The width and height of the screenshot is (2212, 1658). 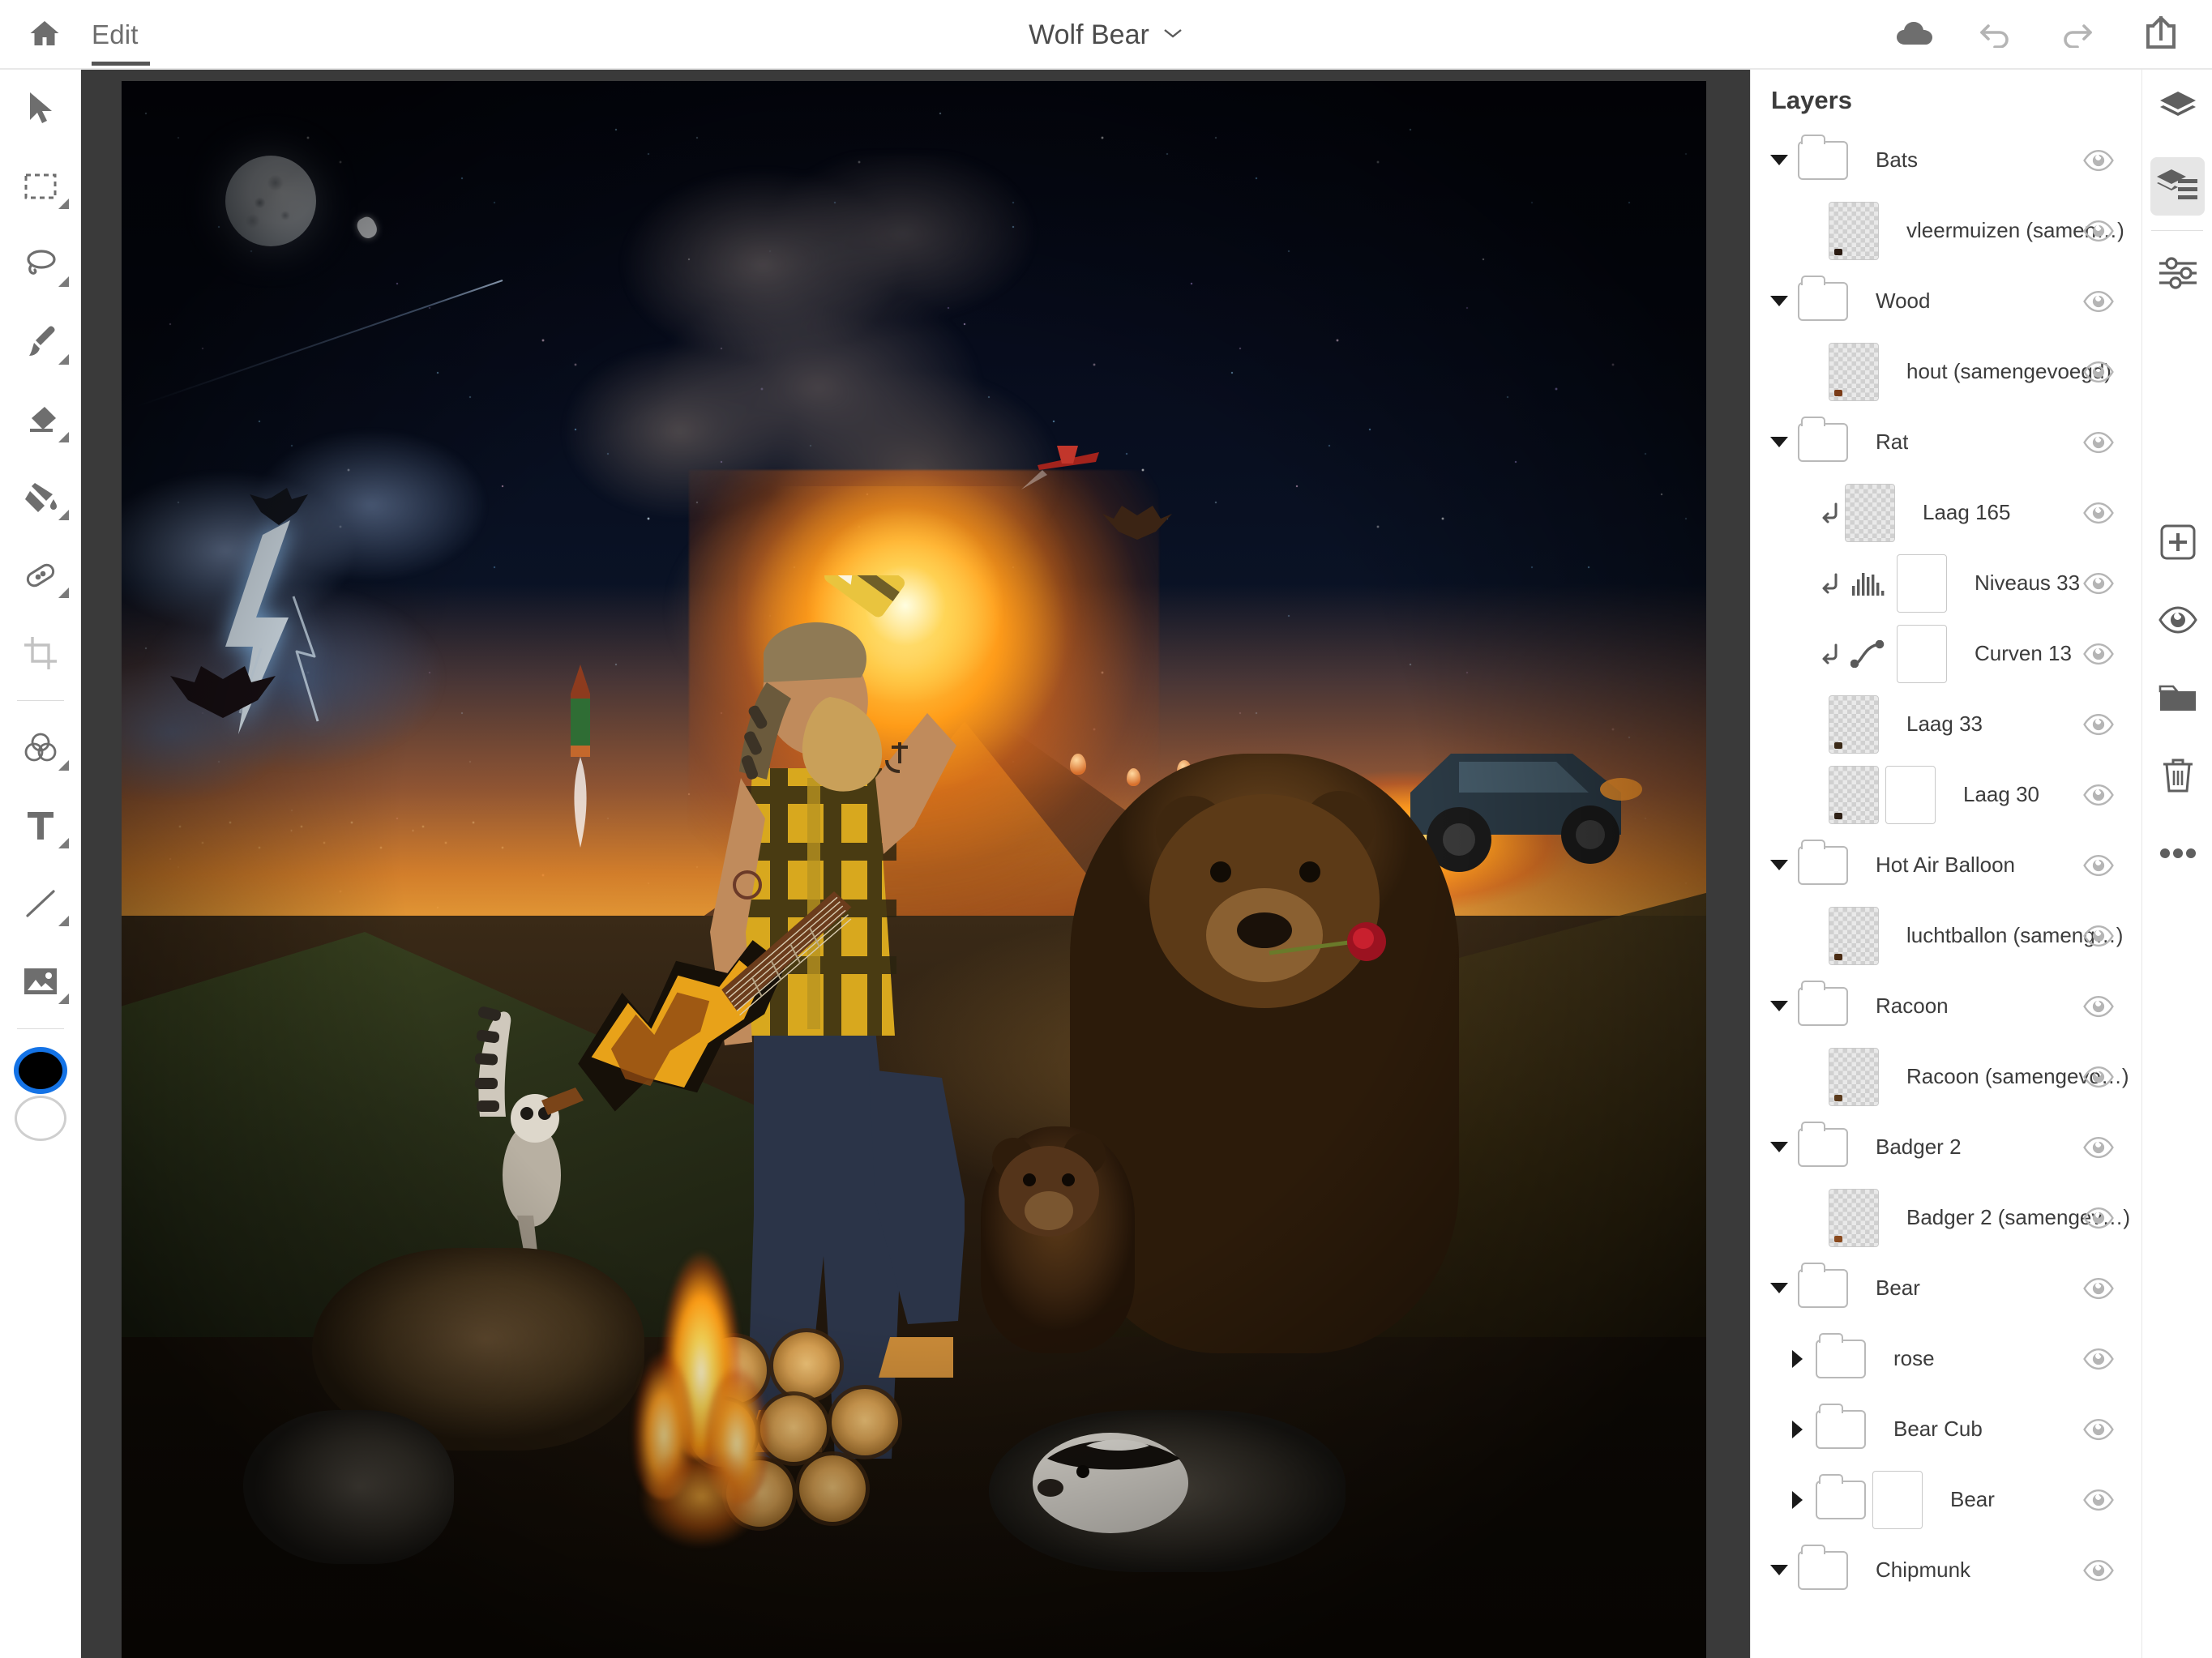 I want to click on layer-row-curven-13: Curven 13, so click(x=1946, y=653).